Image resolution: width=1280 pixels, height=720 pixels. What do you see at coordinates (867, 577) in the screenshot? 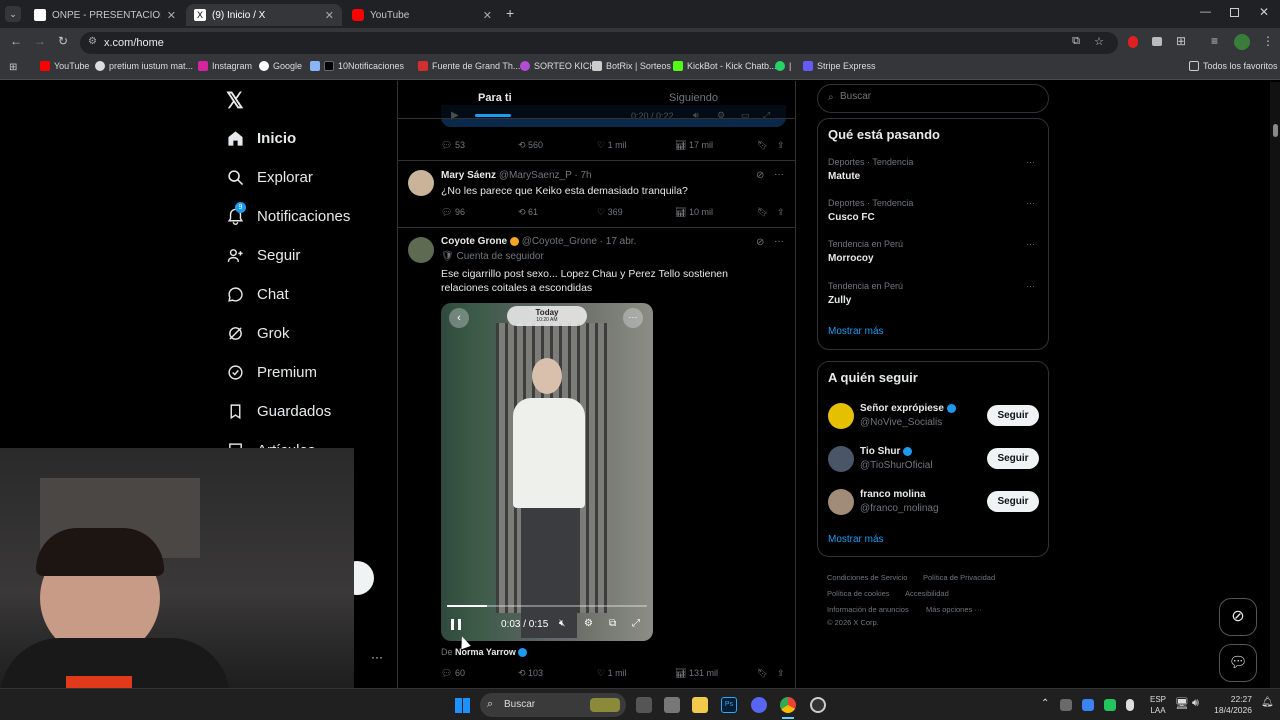
I see `footer-link: Condiciones de Servicio` at bounding box center [867, 577].